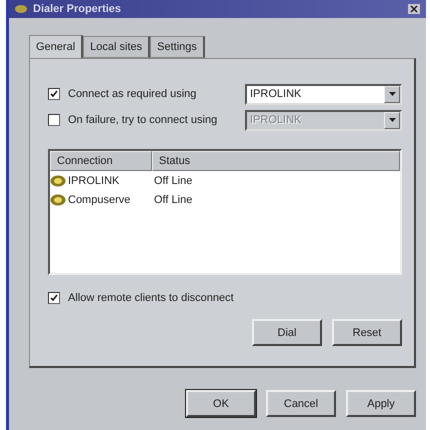 This screenshot has width=430, height=430. What do you see at coordinates (116, 47) in the screenshot?
I see `tab: Local sites` at bounding box center [116, 47].